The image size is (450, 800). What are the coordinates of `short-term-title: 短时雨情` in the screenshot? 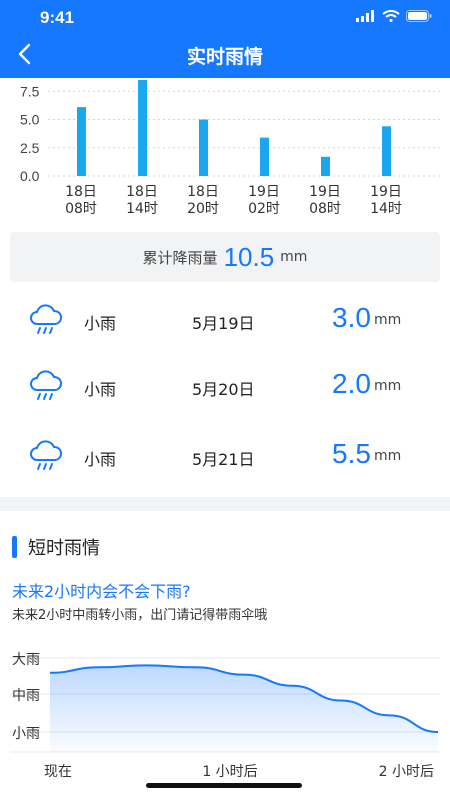 It's located at (64, 548).